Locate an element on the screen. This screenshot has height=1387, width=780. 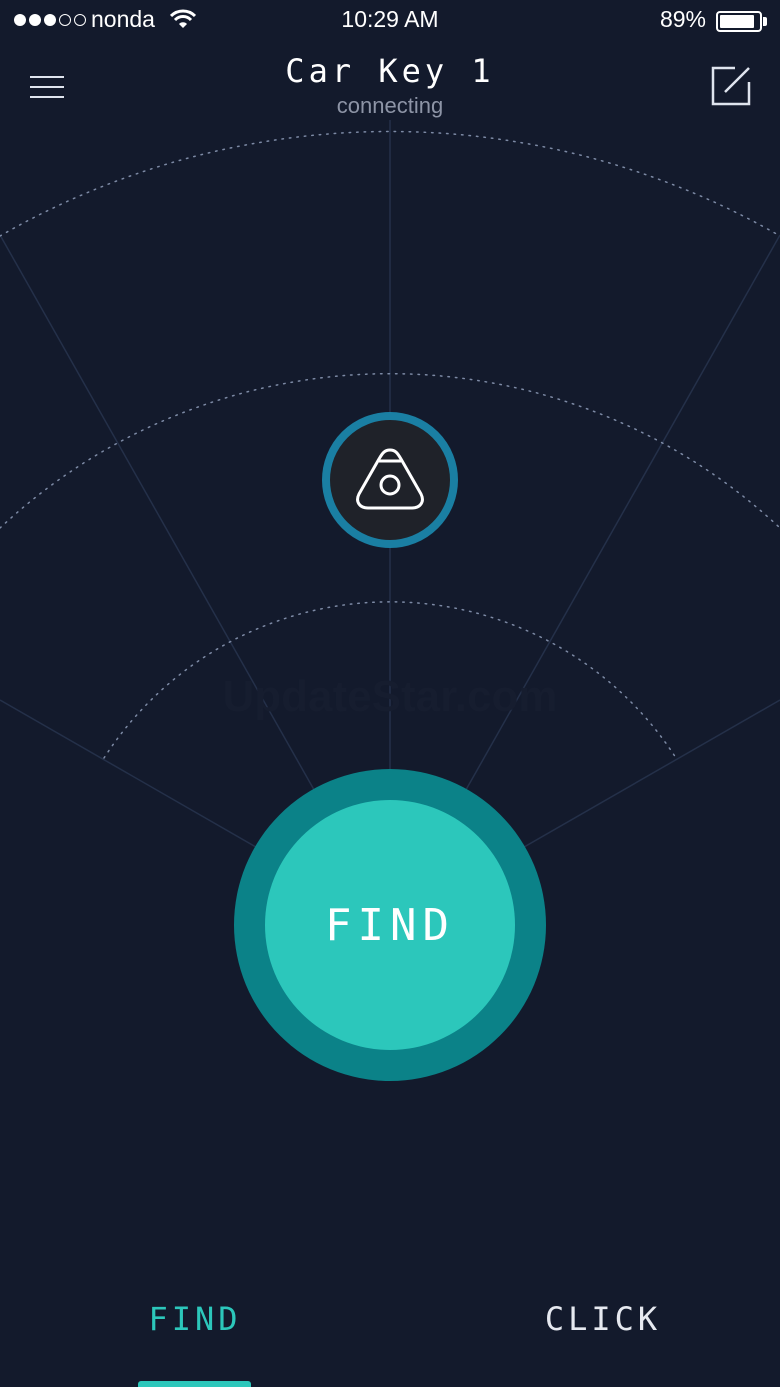
battery-tip is located at coordinates (765, 21).